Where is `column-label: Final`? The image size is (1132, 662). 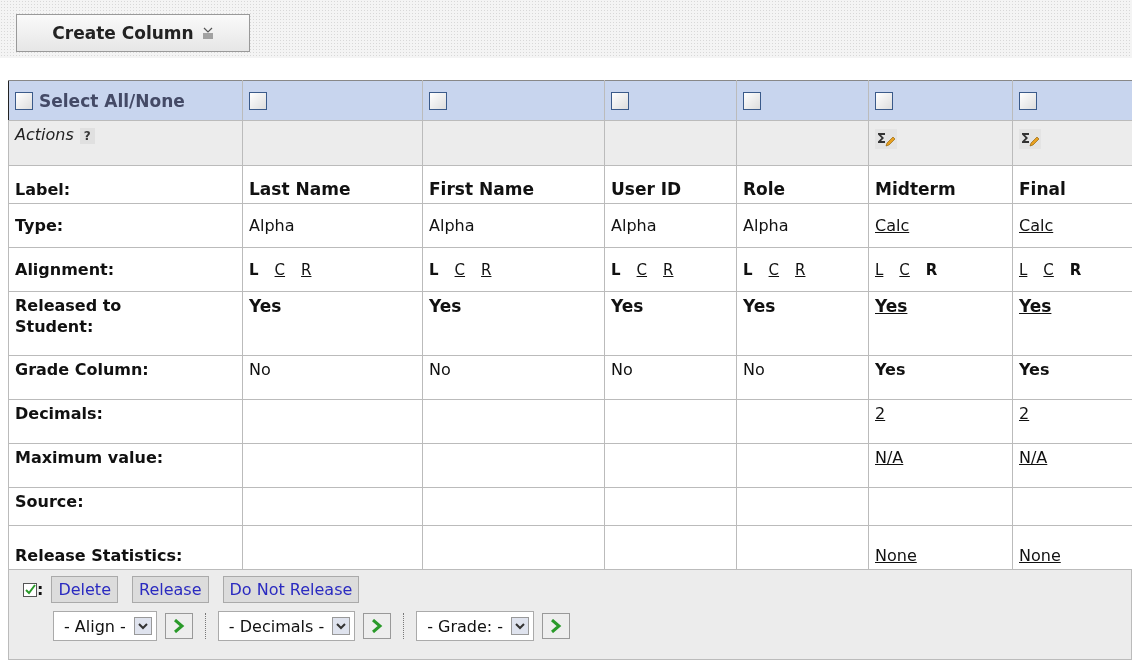
column-label: Final is located at coordinates (1042, 189).